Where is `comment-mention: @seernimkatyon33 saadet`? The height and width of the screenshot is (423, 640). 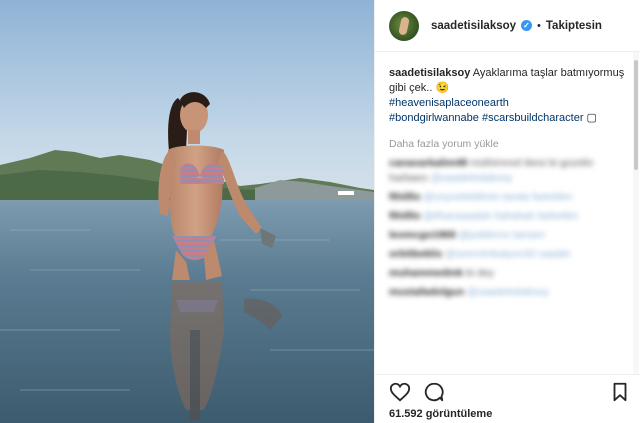
comment-mention: @seernimkatyon33 saadet is located at coordinates (507, 254).